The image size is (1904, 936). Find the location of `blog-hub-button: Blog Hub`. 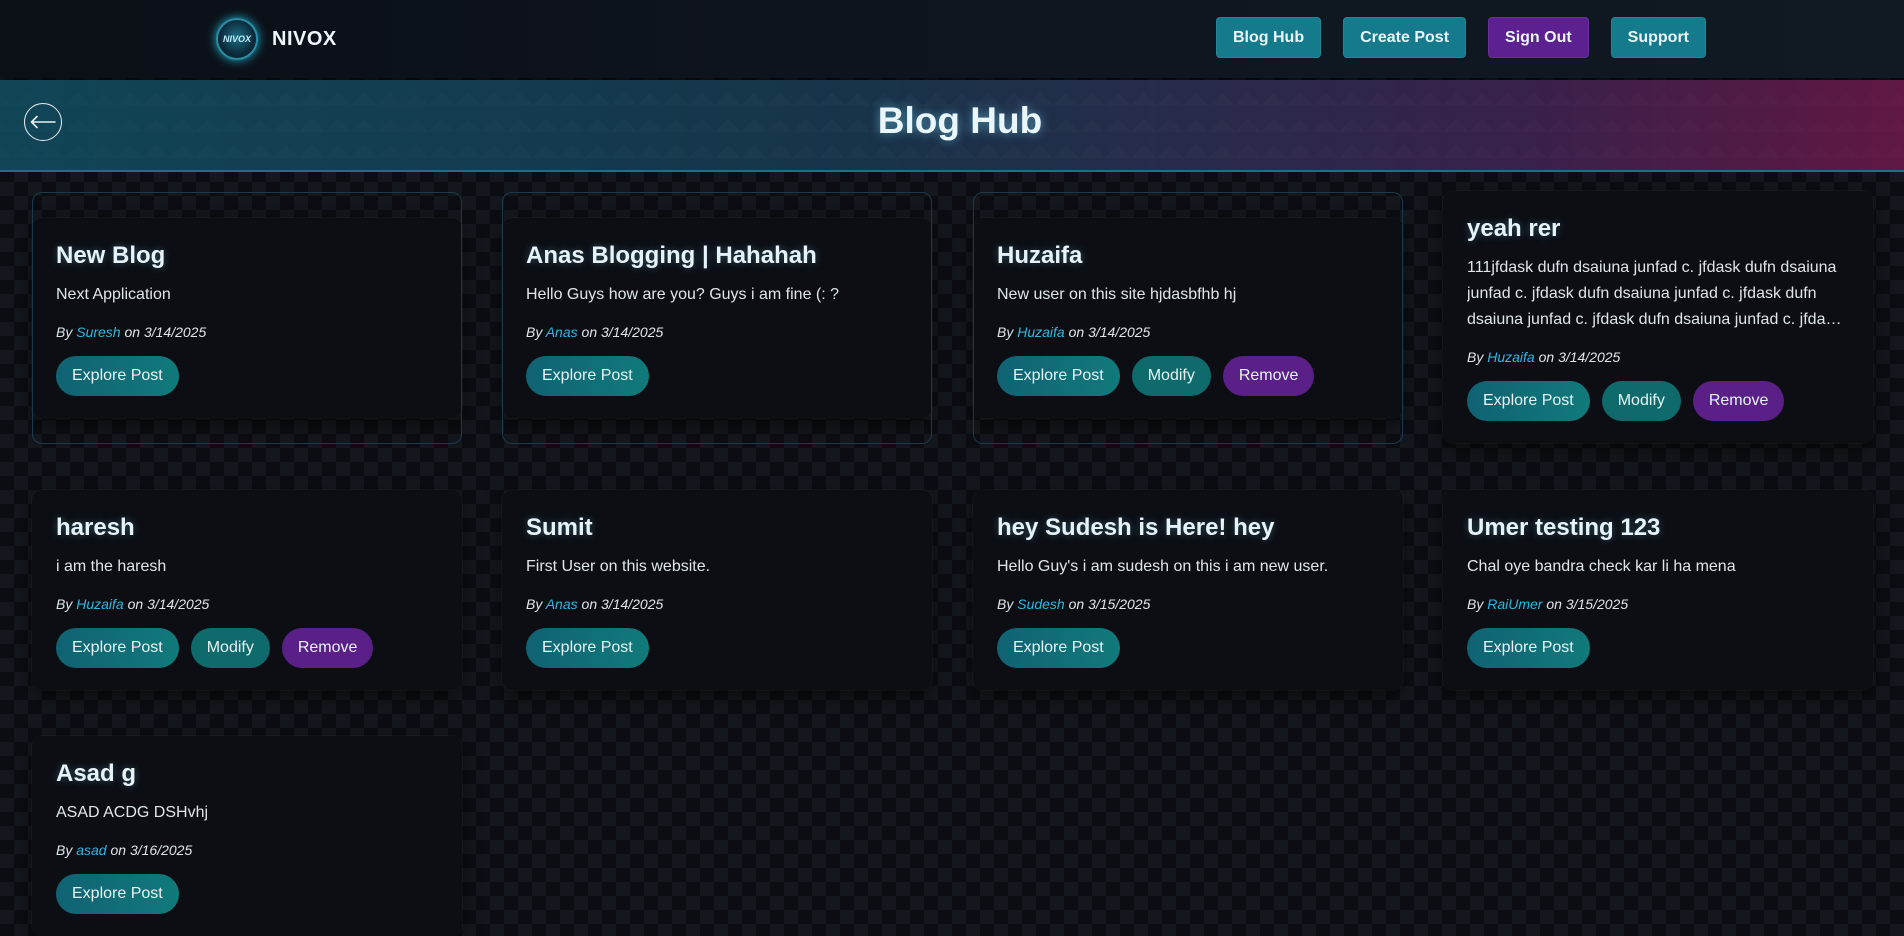

blog-hub-button: Blog Hub is located at coordinates (1269, 37).